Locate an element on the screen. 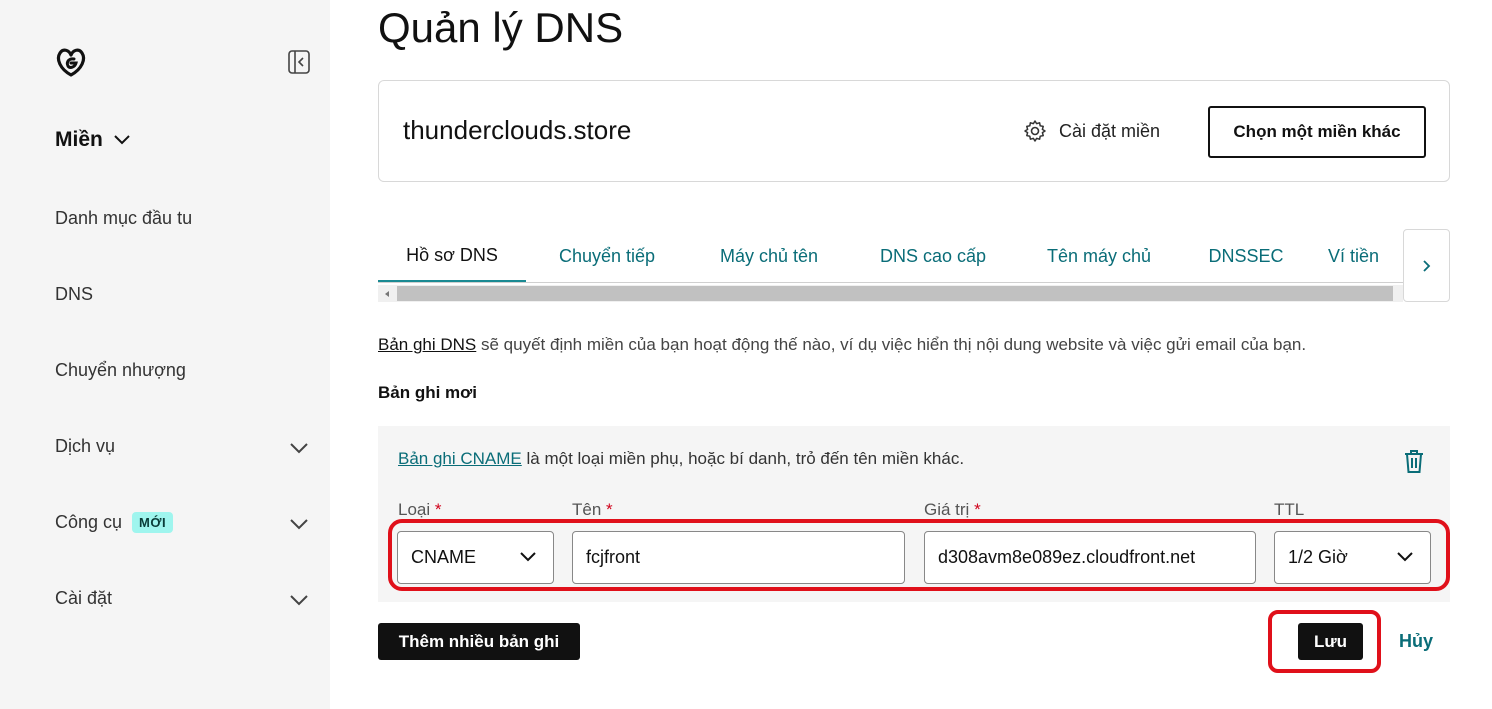 The height and width of the screenshot is (709, 1492). cancel-link: Hủy is located at coordinates (1416, 641).